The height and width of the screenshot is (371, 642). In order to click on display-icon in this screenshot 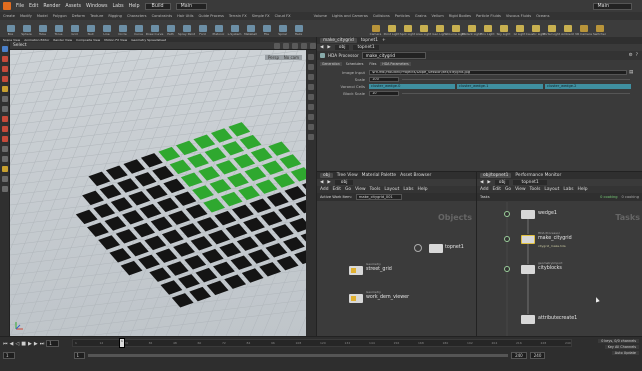, I will do `click(311, 57)`.